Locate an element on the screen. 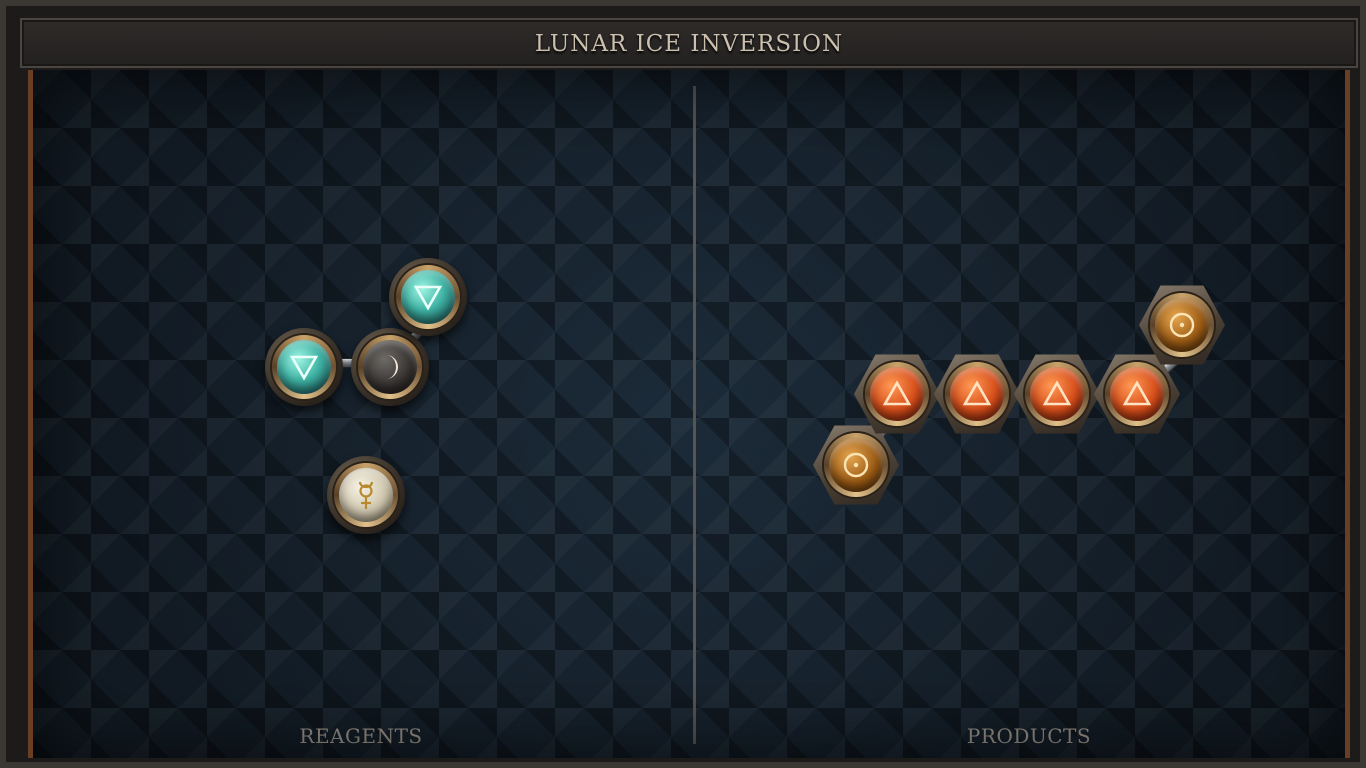 The width and height of the screenshot is (1366, 768). mercury-icon is located at coordinates (366, 495).